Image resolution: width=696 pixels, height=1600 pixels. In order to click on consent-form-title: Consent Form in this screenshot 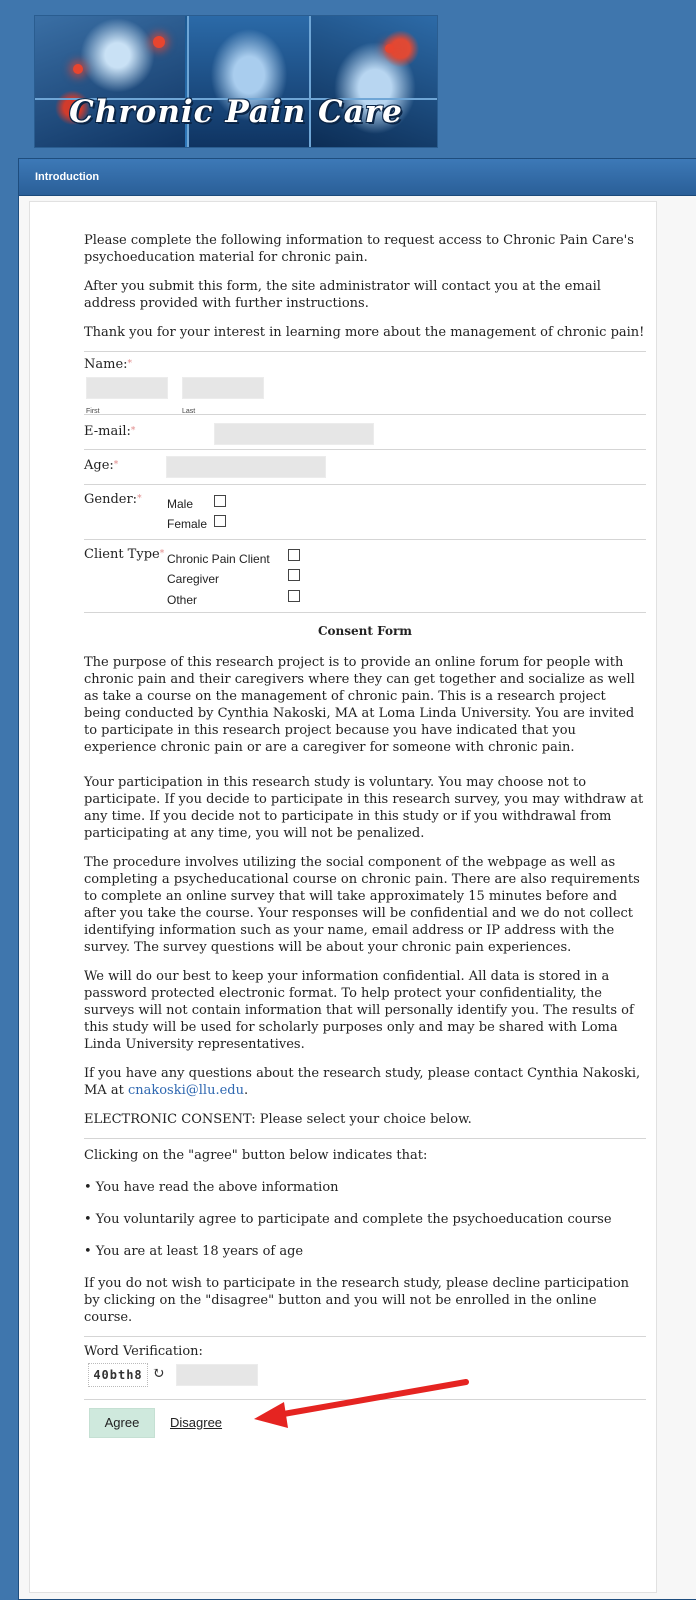, I will do `click(364, 631)`.